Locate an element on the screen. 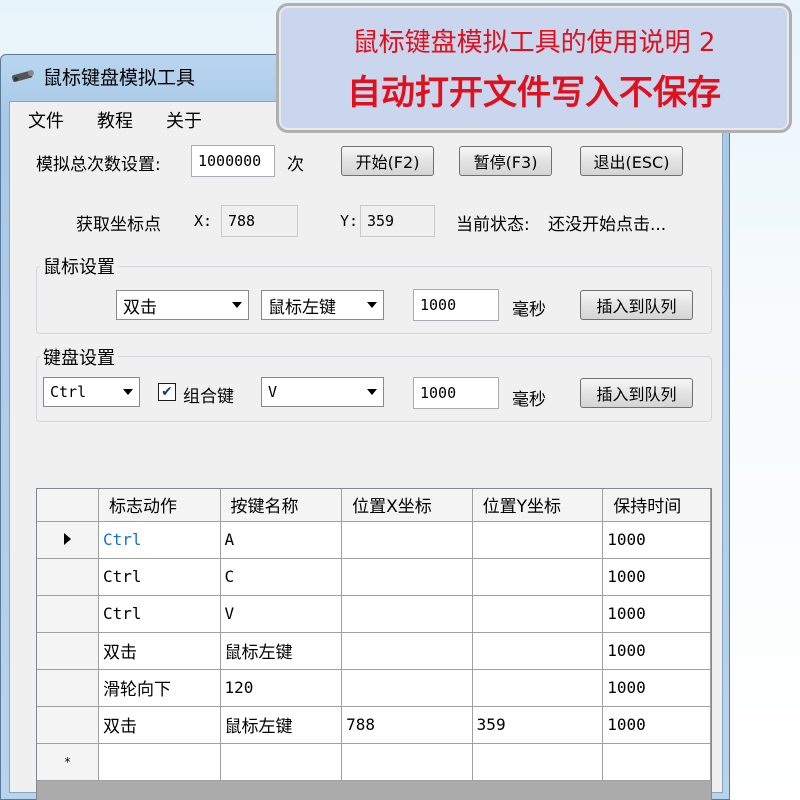 The height and width of the screenshot is (800, 800). menu-tutorial: 教程 is located at coordinates (115, 120).